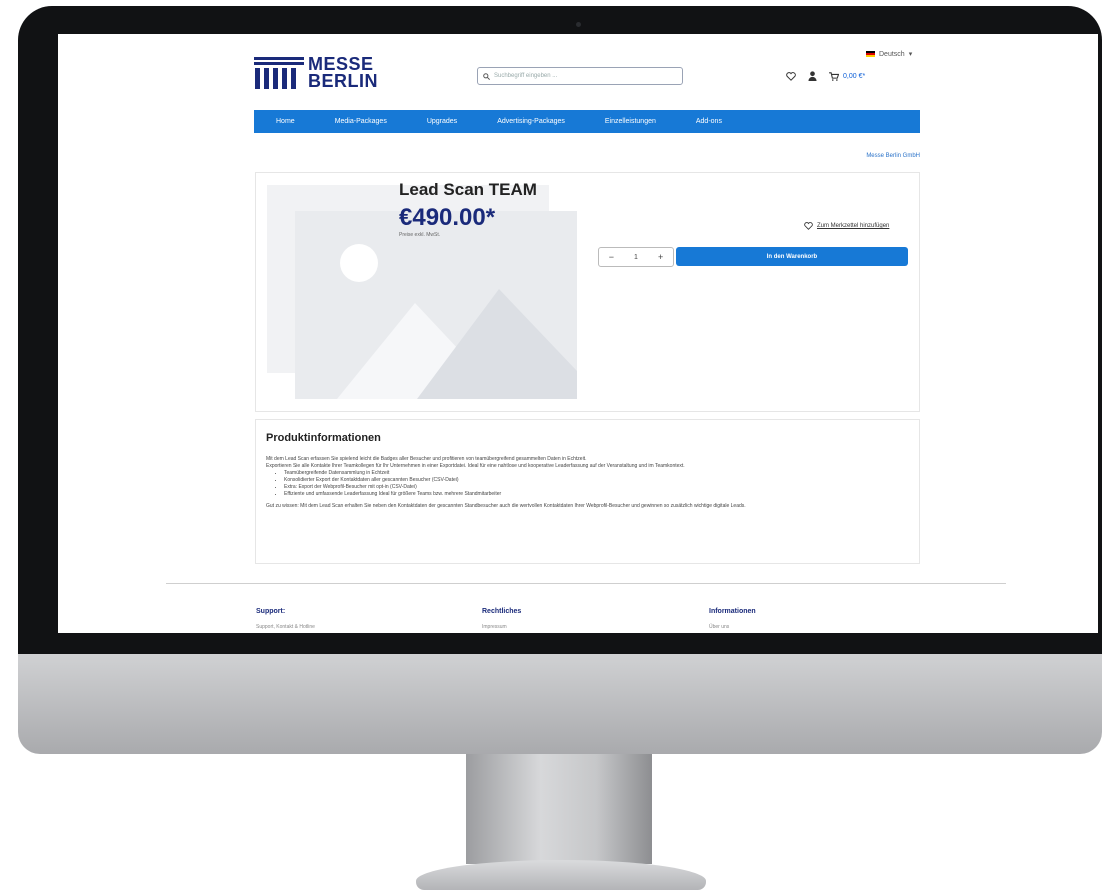 Image resolution: width=1103 pixels, height=894 pixels. I want to click on increase-quantity-button: +, so click(660, 257).